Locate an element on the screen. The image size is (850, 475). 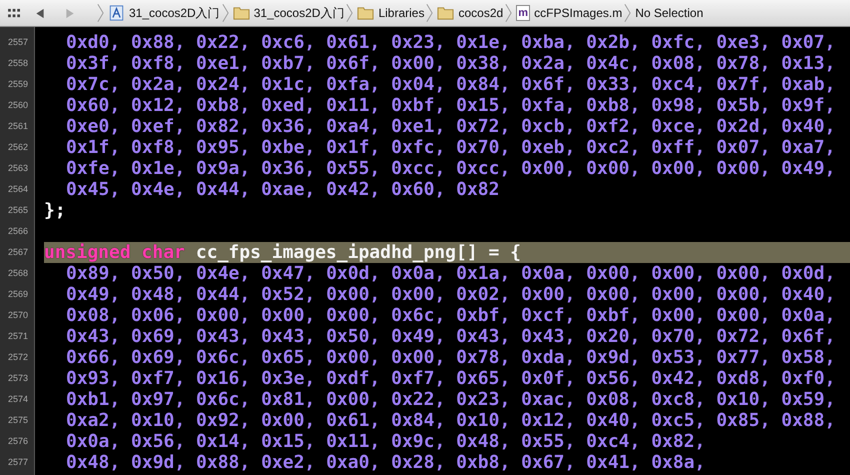
code-line: 0x0a, 0x56, 0x14, 0x15, 0x11, 0x9c, 0x48, 0x55, 0xc4, 0x82, is located at coordinates (385, 441).